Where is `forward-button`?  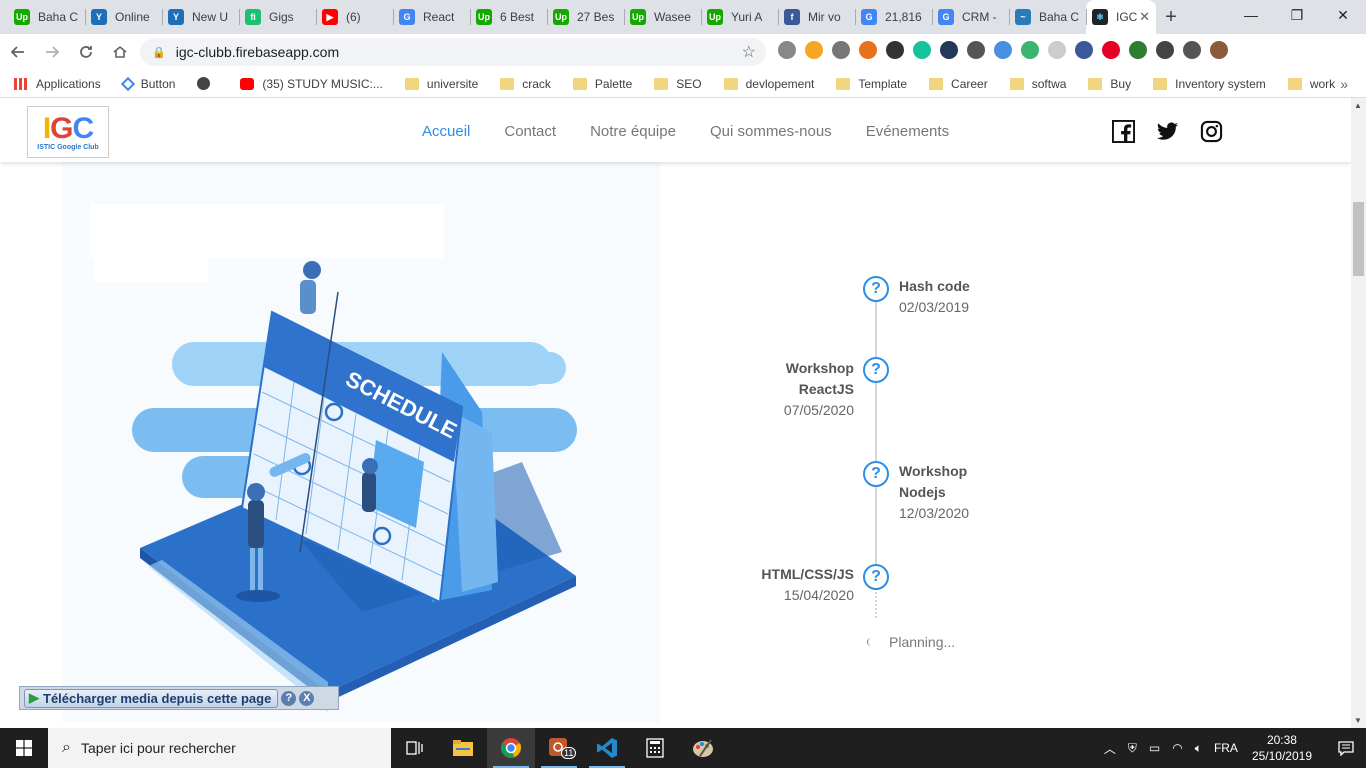 forward-button is located at coordinates (52, 52).